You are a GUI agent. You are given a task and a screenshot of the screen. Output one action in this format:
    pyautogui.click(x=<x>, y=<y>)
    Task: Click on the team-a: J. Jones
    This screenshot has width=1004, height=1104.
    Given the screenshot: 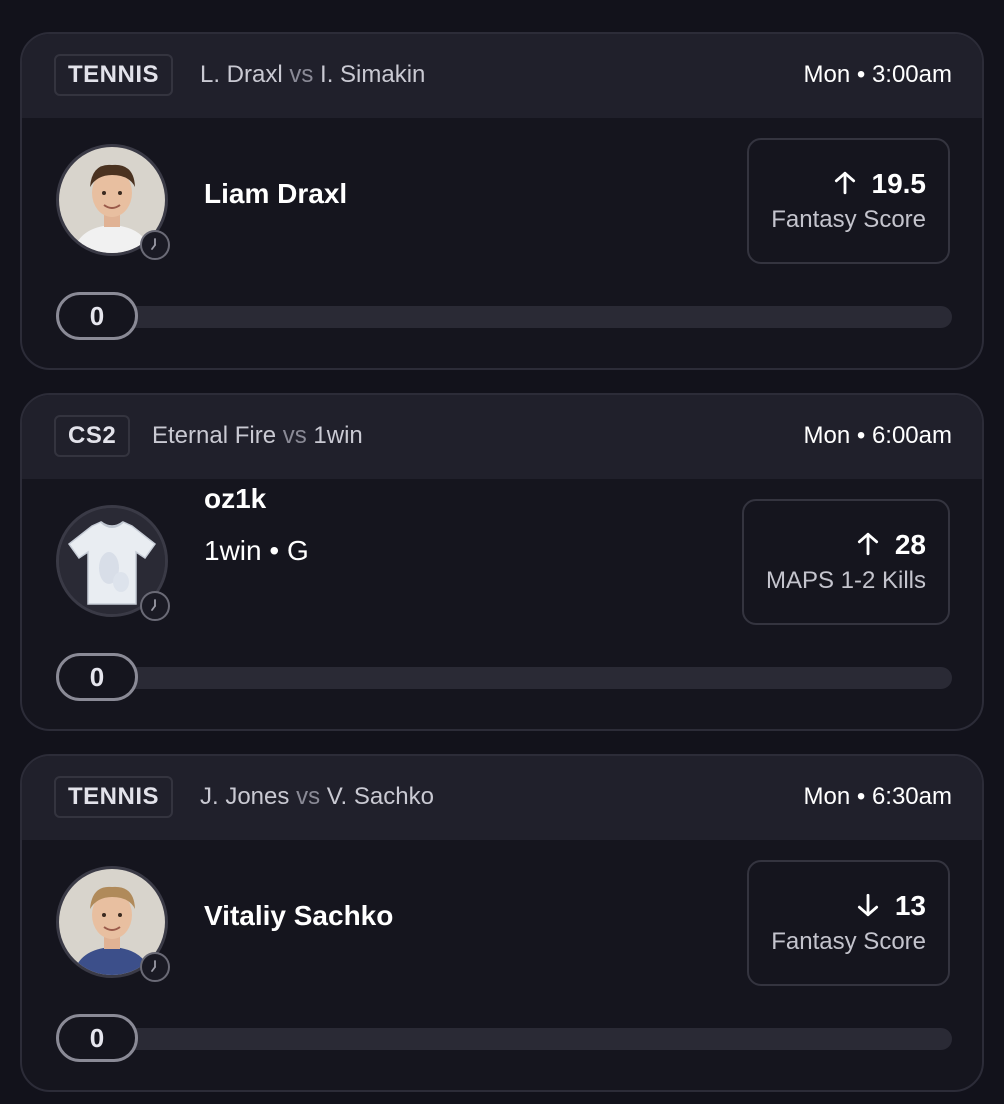 What is the action you would take?
    pyautogui.click(x=245, y=796)
    